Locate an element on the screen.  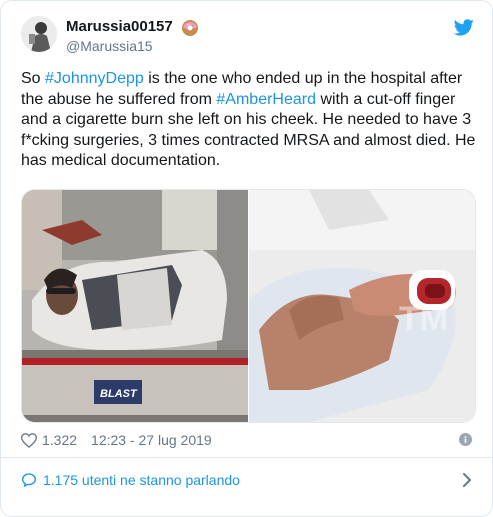
conversation-count: 1.175 utenti ne stanno parlando is located at coordinates (141, 480).